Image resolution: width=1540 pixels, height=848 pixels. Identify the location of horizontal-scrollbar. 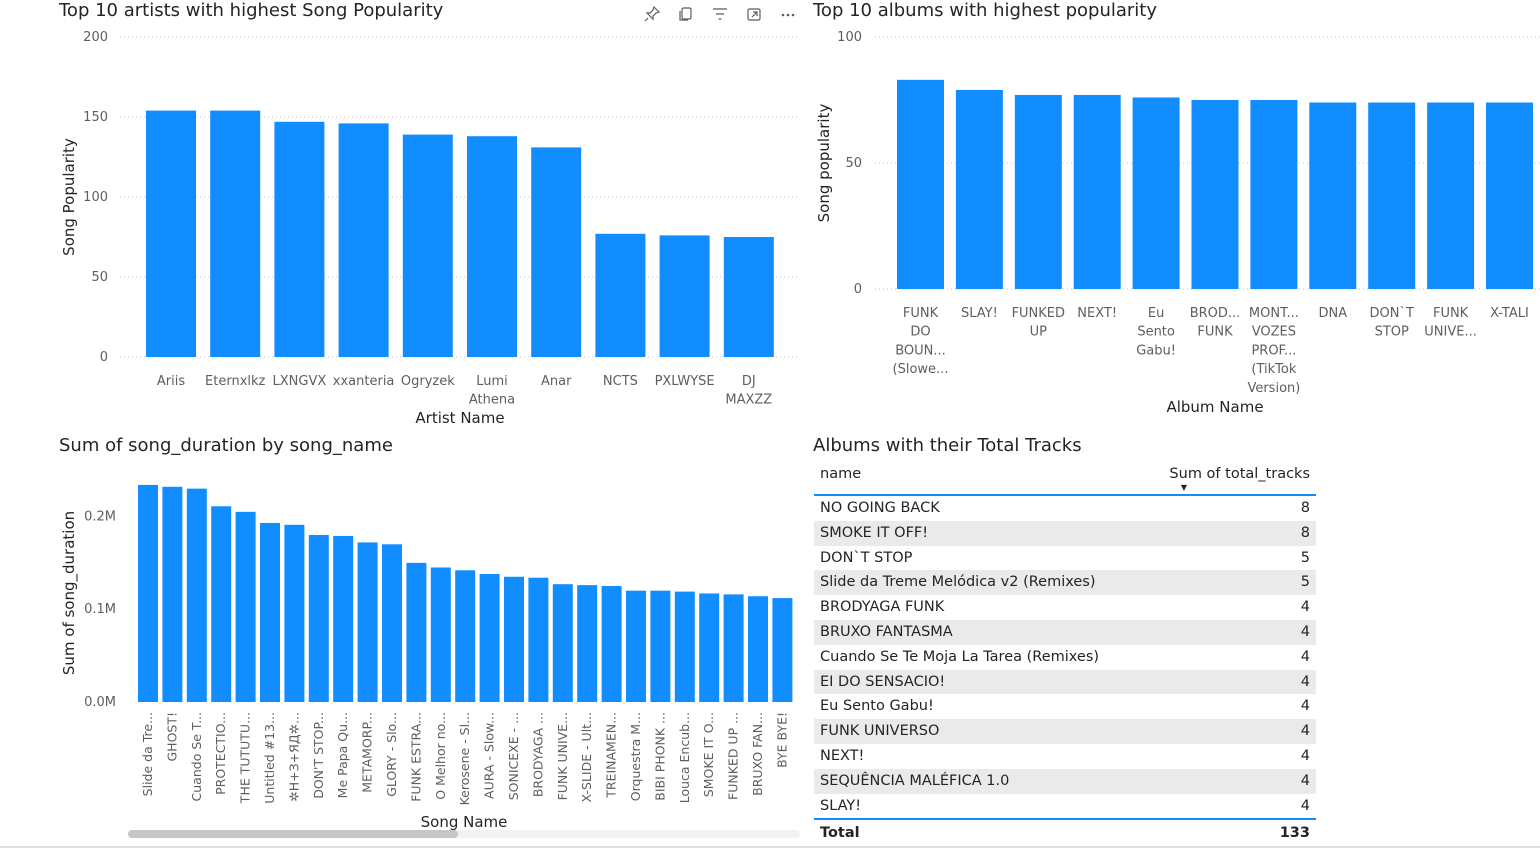
(464, 834).